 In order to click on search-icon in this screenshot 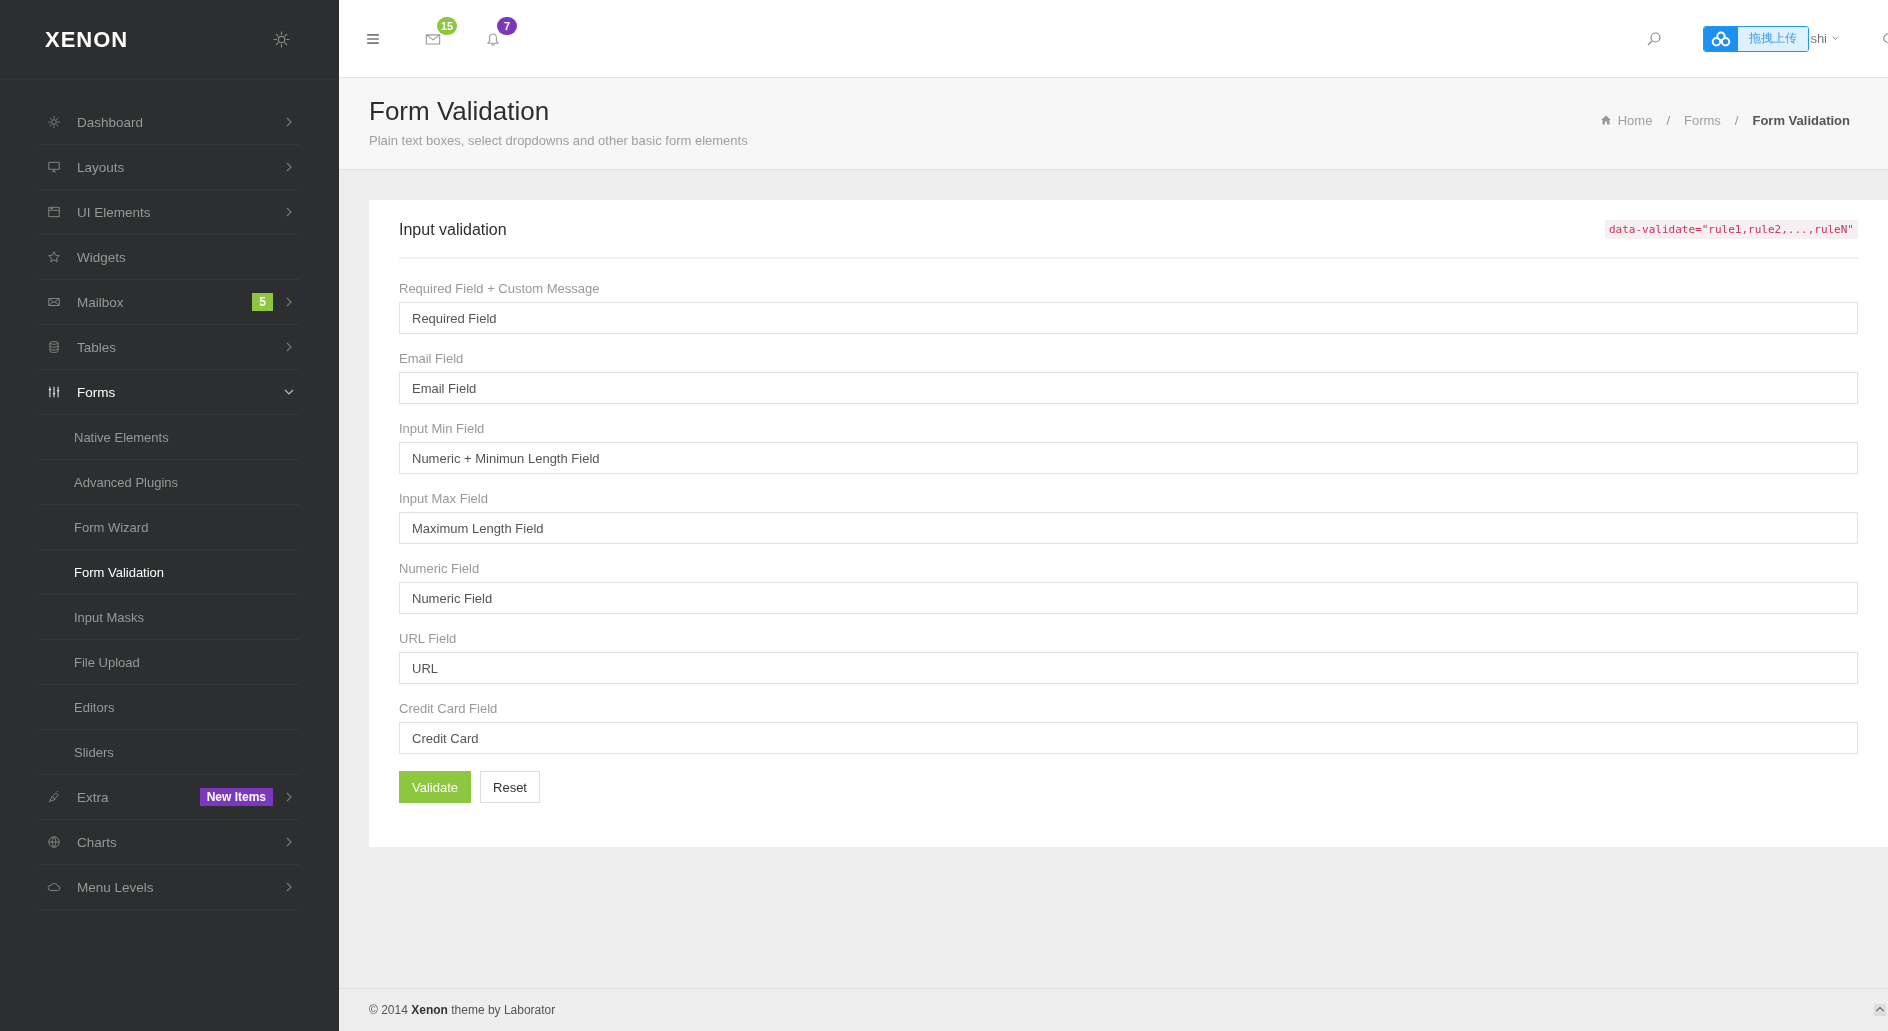, I will do `click(1654, 38)`.